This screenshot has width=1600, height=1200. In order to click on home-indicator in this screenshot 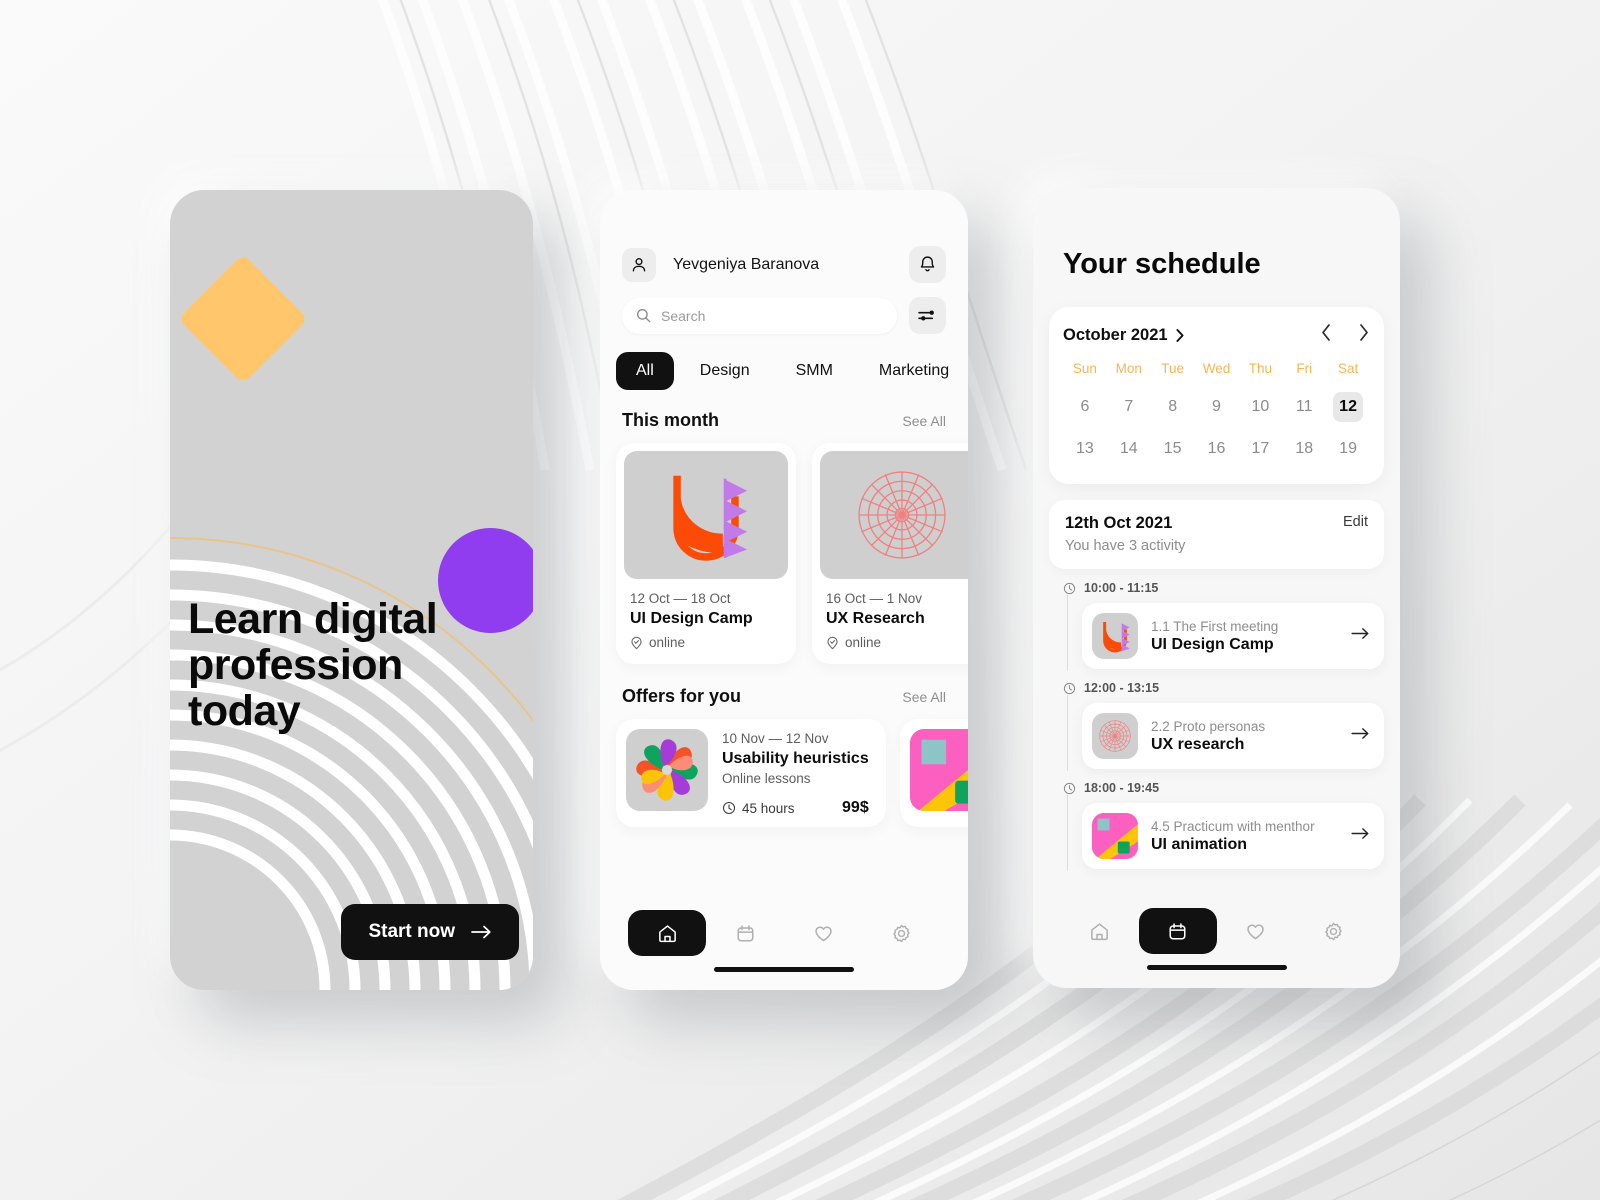, I will do `click(1216, 967)`.